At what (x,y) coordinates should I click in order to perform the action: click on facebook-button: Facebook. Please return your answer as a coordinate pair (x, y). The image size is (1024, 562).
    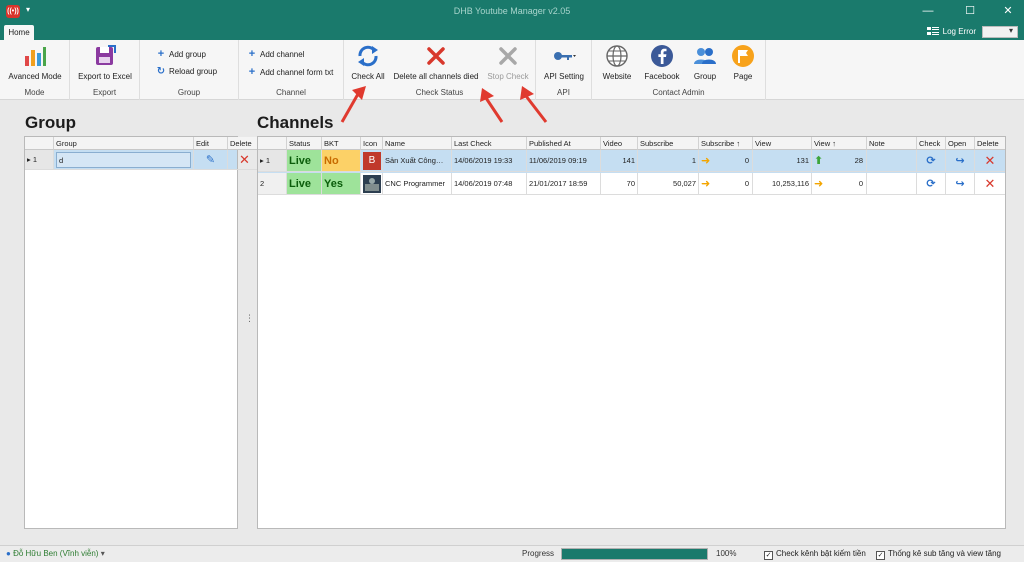
    Looking at the image, I should click on (662, 62).